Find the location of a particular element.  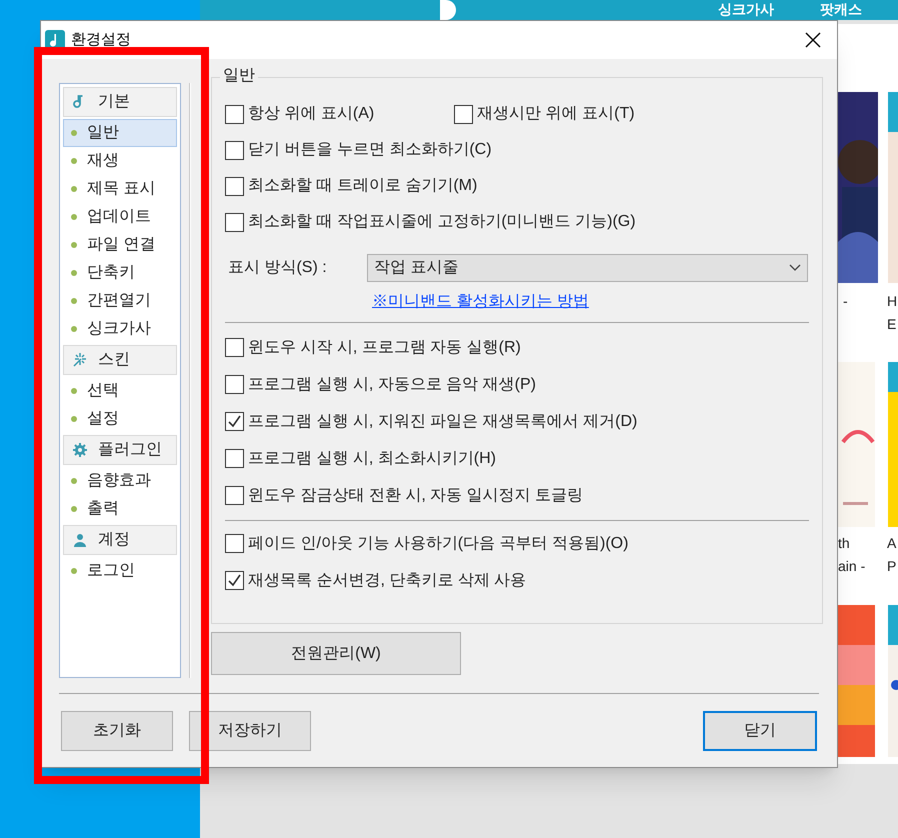

header-label: 계정 is located at coordinates (114, 540).